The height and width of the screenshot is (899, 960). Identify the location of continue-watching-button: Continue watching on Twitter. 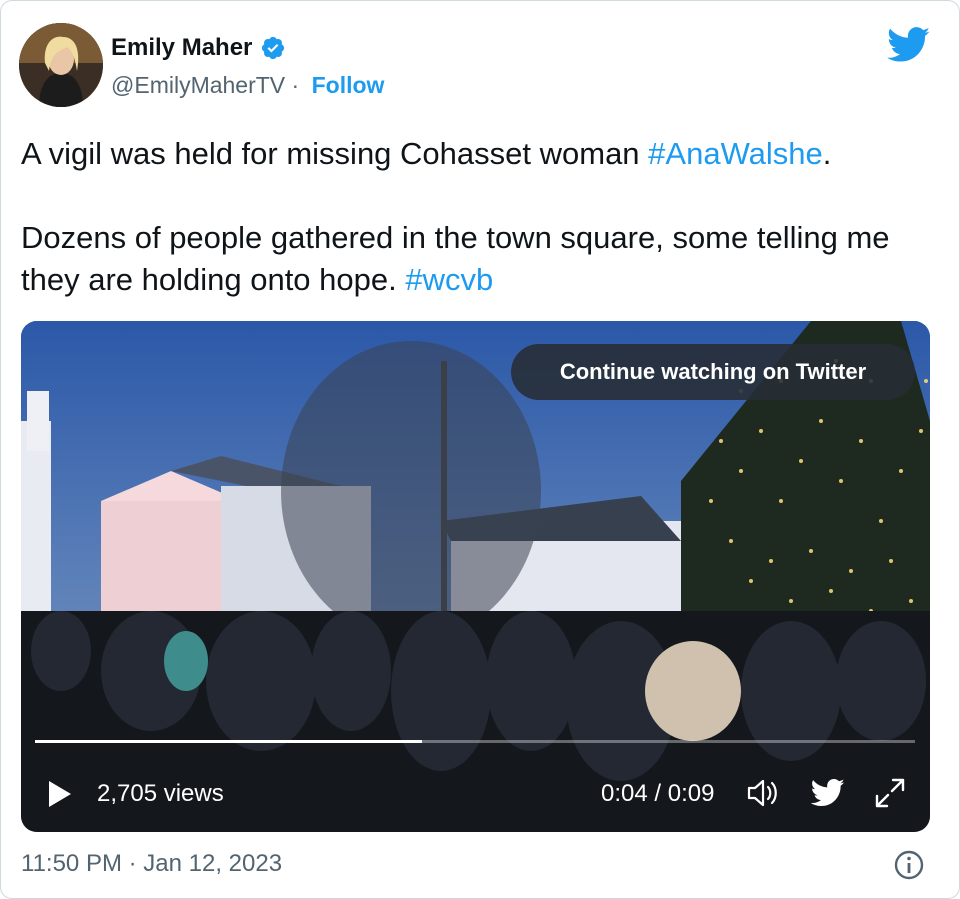
(713, 372).